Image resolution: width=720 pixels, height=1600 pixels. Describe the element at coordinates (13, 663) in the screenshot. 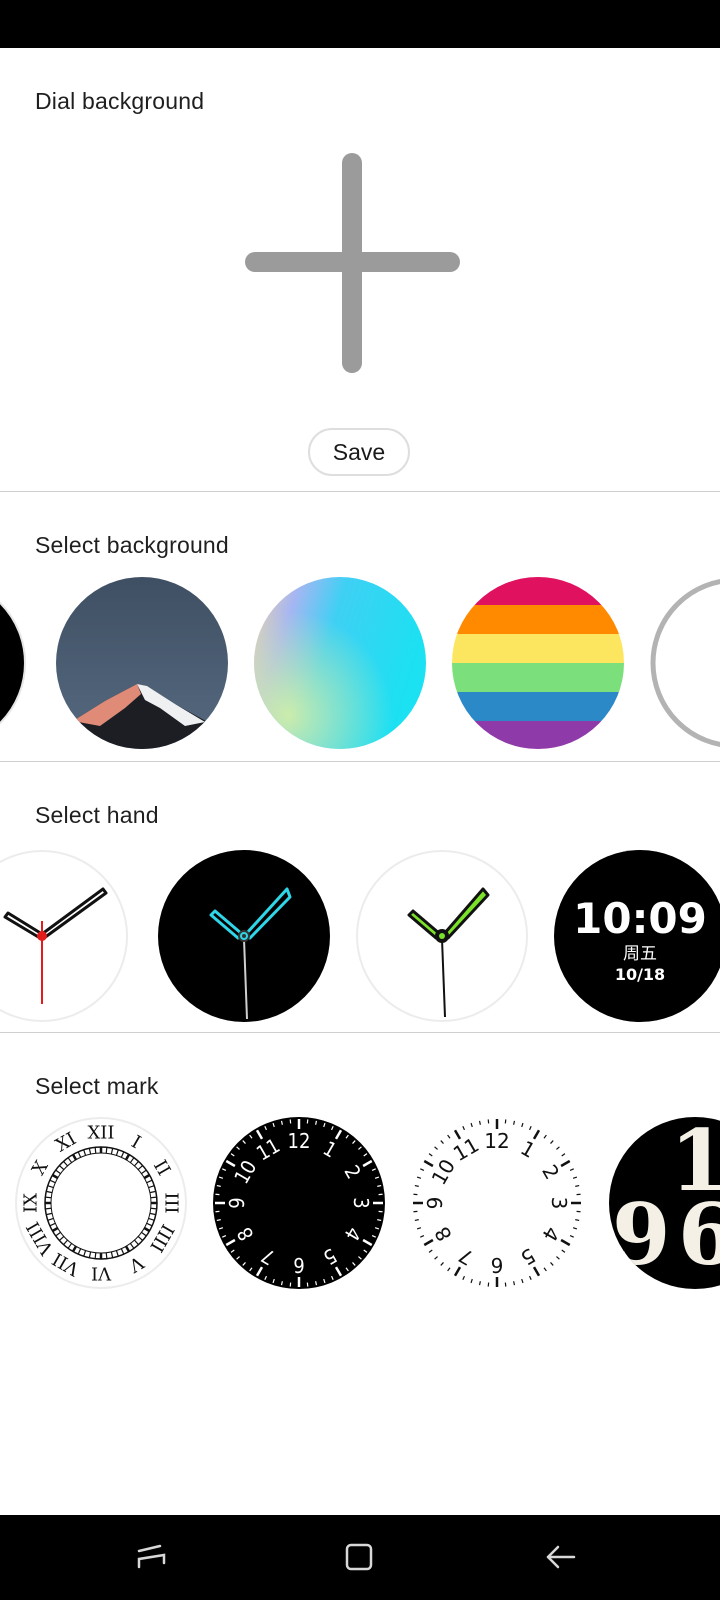

I see `background-option-black` at that location.